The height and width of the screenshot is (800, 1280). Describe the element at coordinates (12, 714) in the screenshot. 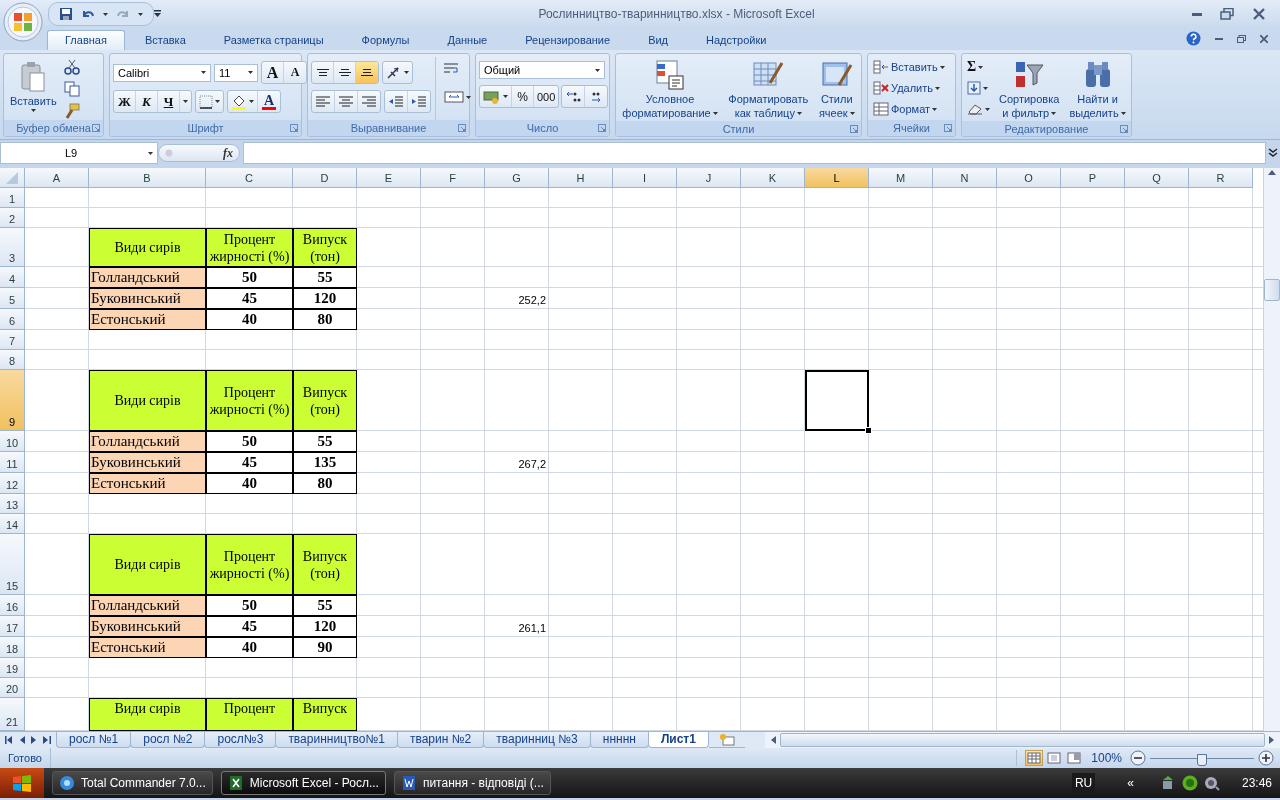

I see `row-header: 21` at that location.